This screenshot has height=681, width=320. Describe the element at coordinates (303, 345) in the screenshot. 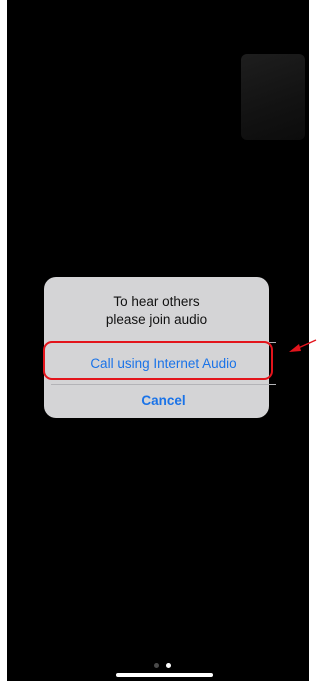

I see `arrow-icon` at that location.